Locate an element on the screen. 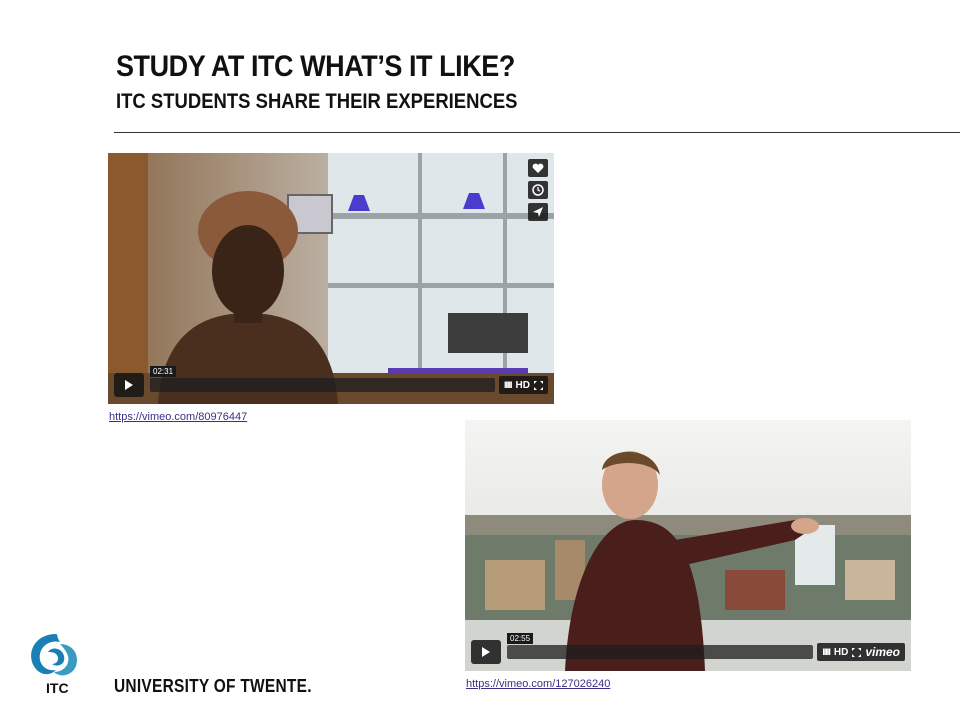  quality-controls: IIIII HD vimeo is located at coordinates (861, 652).